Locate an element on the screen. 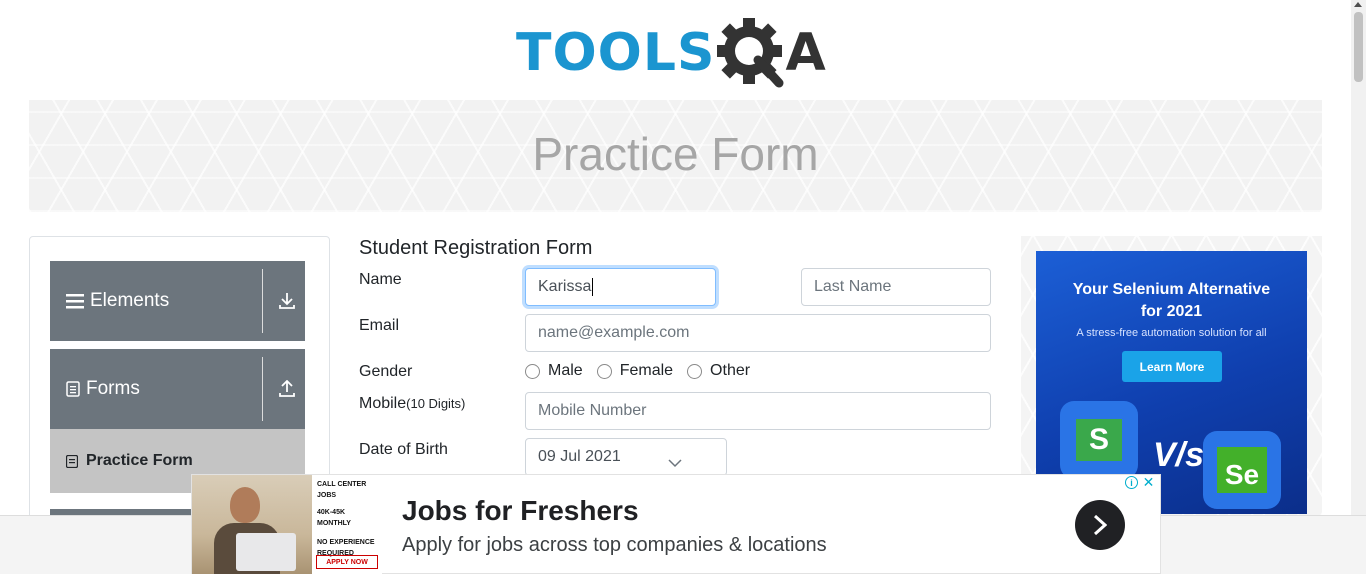 Image resolution: width=1366 pixels, height=574 pixels. sidebar-group-label: Elements is located at coordinates (117, 301).